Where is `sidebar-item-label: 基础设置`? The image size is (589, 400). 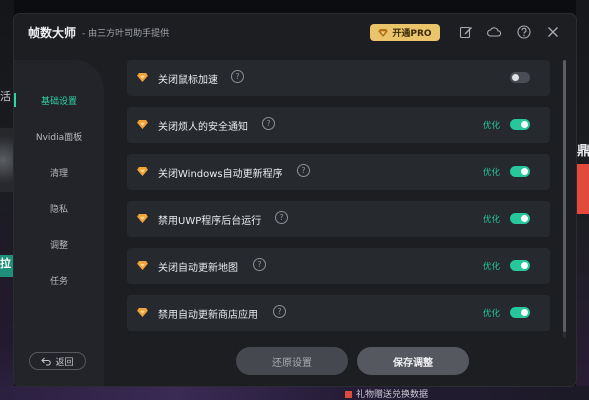 sidebar-item-label: 基础设置 is located at coordinates (58, 101).